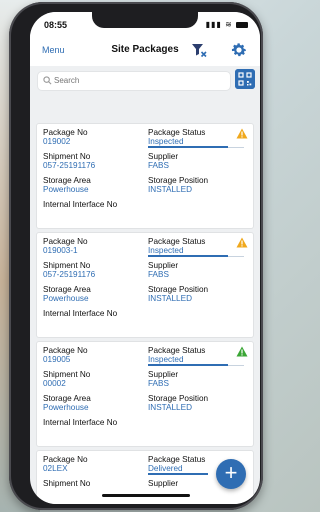 Image resolution: width=320 pixels, height=512 pixels. Describe the element at coordinates (245, 79) in the screenshot. I see `qr-scan-icon` at that location.